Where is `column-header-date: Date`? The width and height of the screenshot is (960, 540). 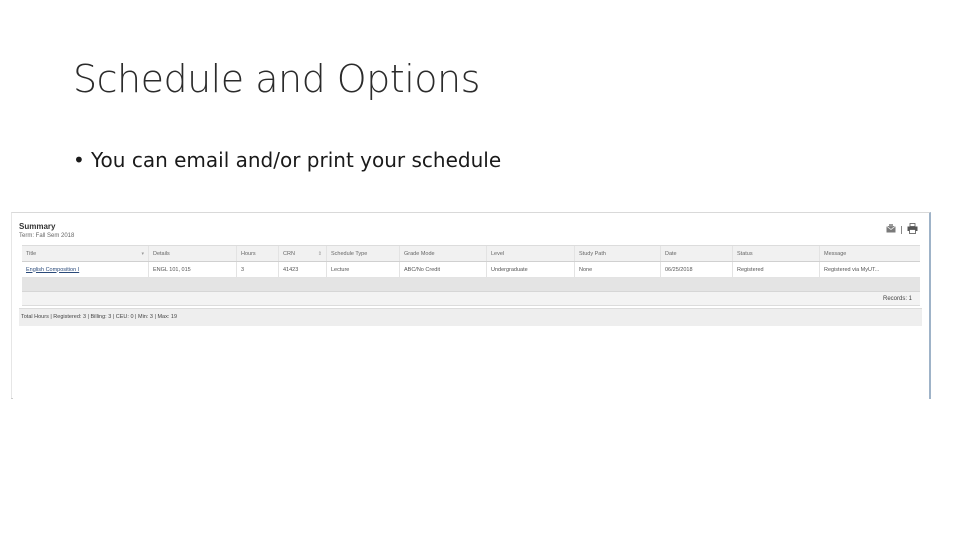 column-header-date: Date is located at coordinates (697, 253).